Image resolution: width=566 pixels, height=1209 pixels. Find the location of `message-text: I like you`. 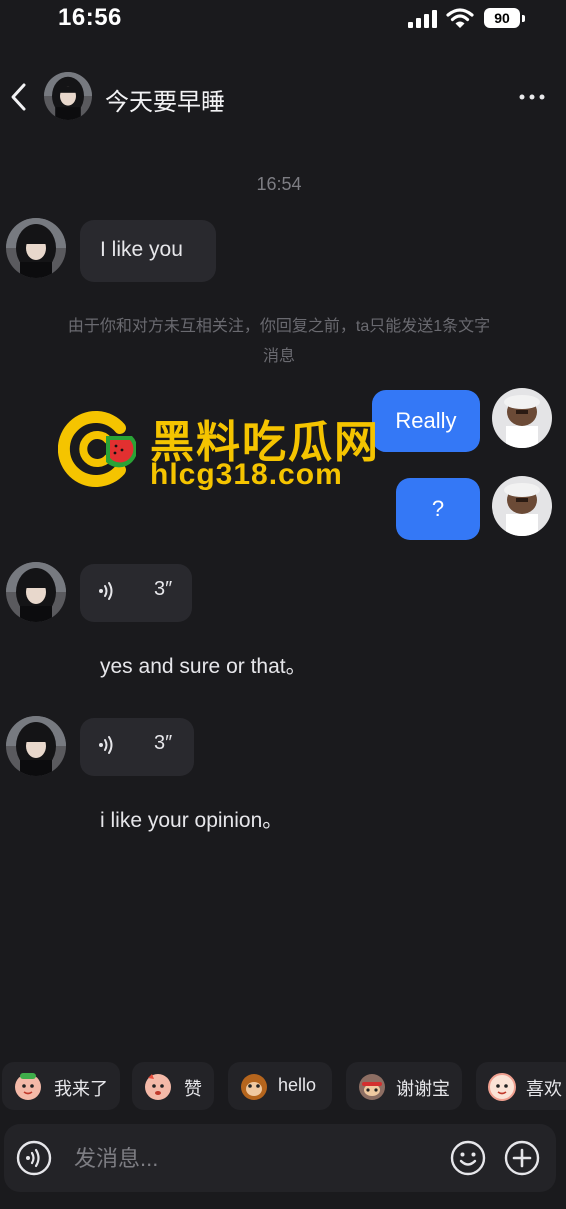

message-text: I like you is located at coordinates (141, 249).